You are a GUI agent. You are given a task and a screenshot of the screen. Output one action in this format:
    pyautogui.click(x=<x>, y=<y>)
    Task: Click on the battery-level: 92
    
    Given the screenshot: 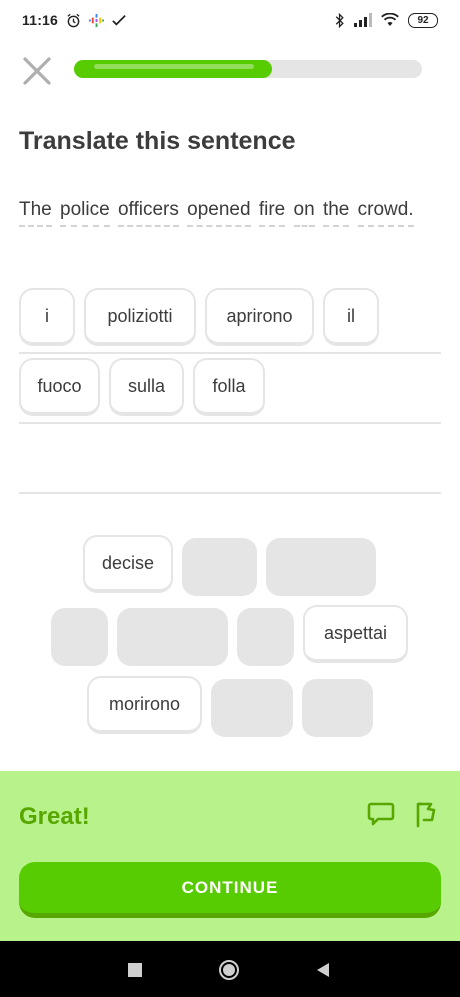 What is the action you would take?
    pyautogui.click(x=423, y=20)
    